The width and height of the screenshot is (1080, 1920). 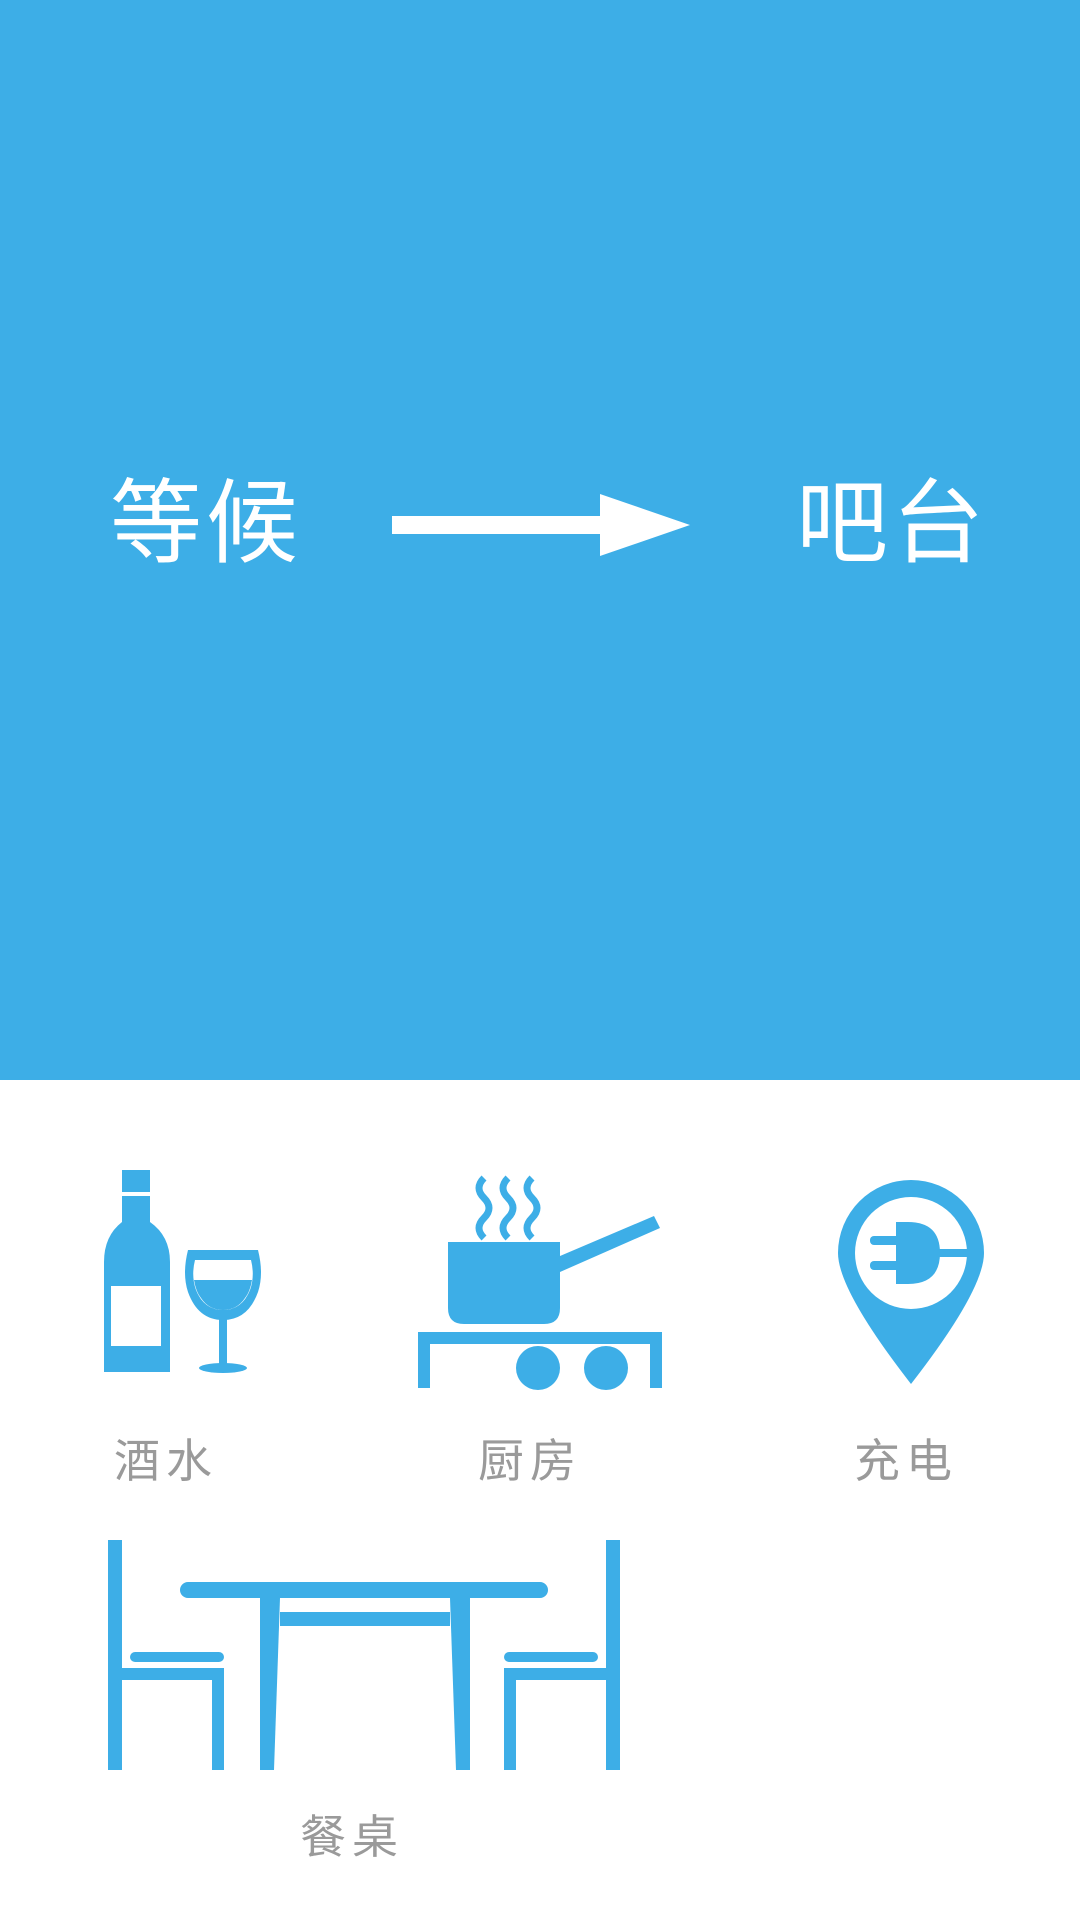 I want to click on tile-dining-table-label: 餐桌, so click(x=352, y=1837).